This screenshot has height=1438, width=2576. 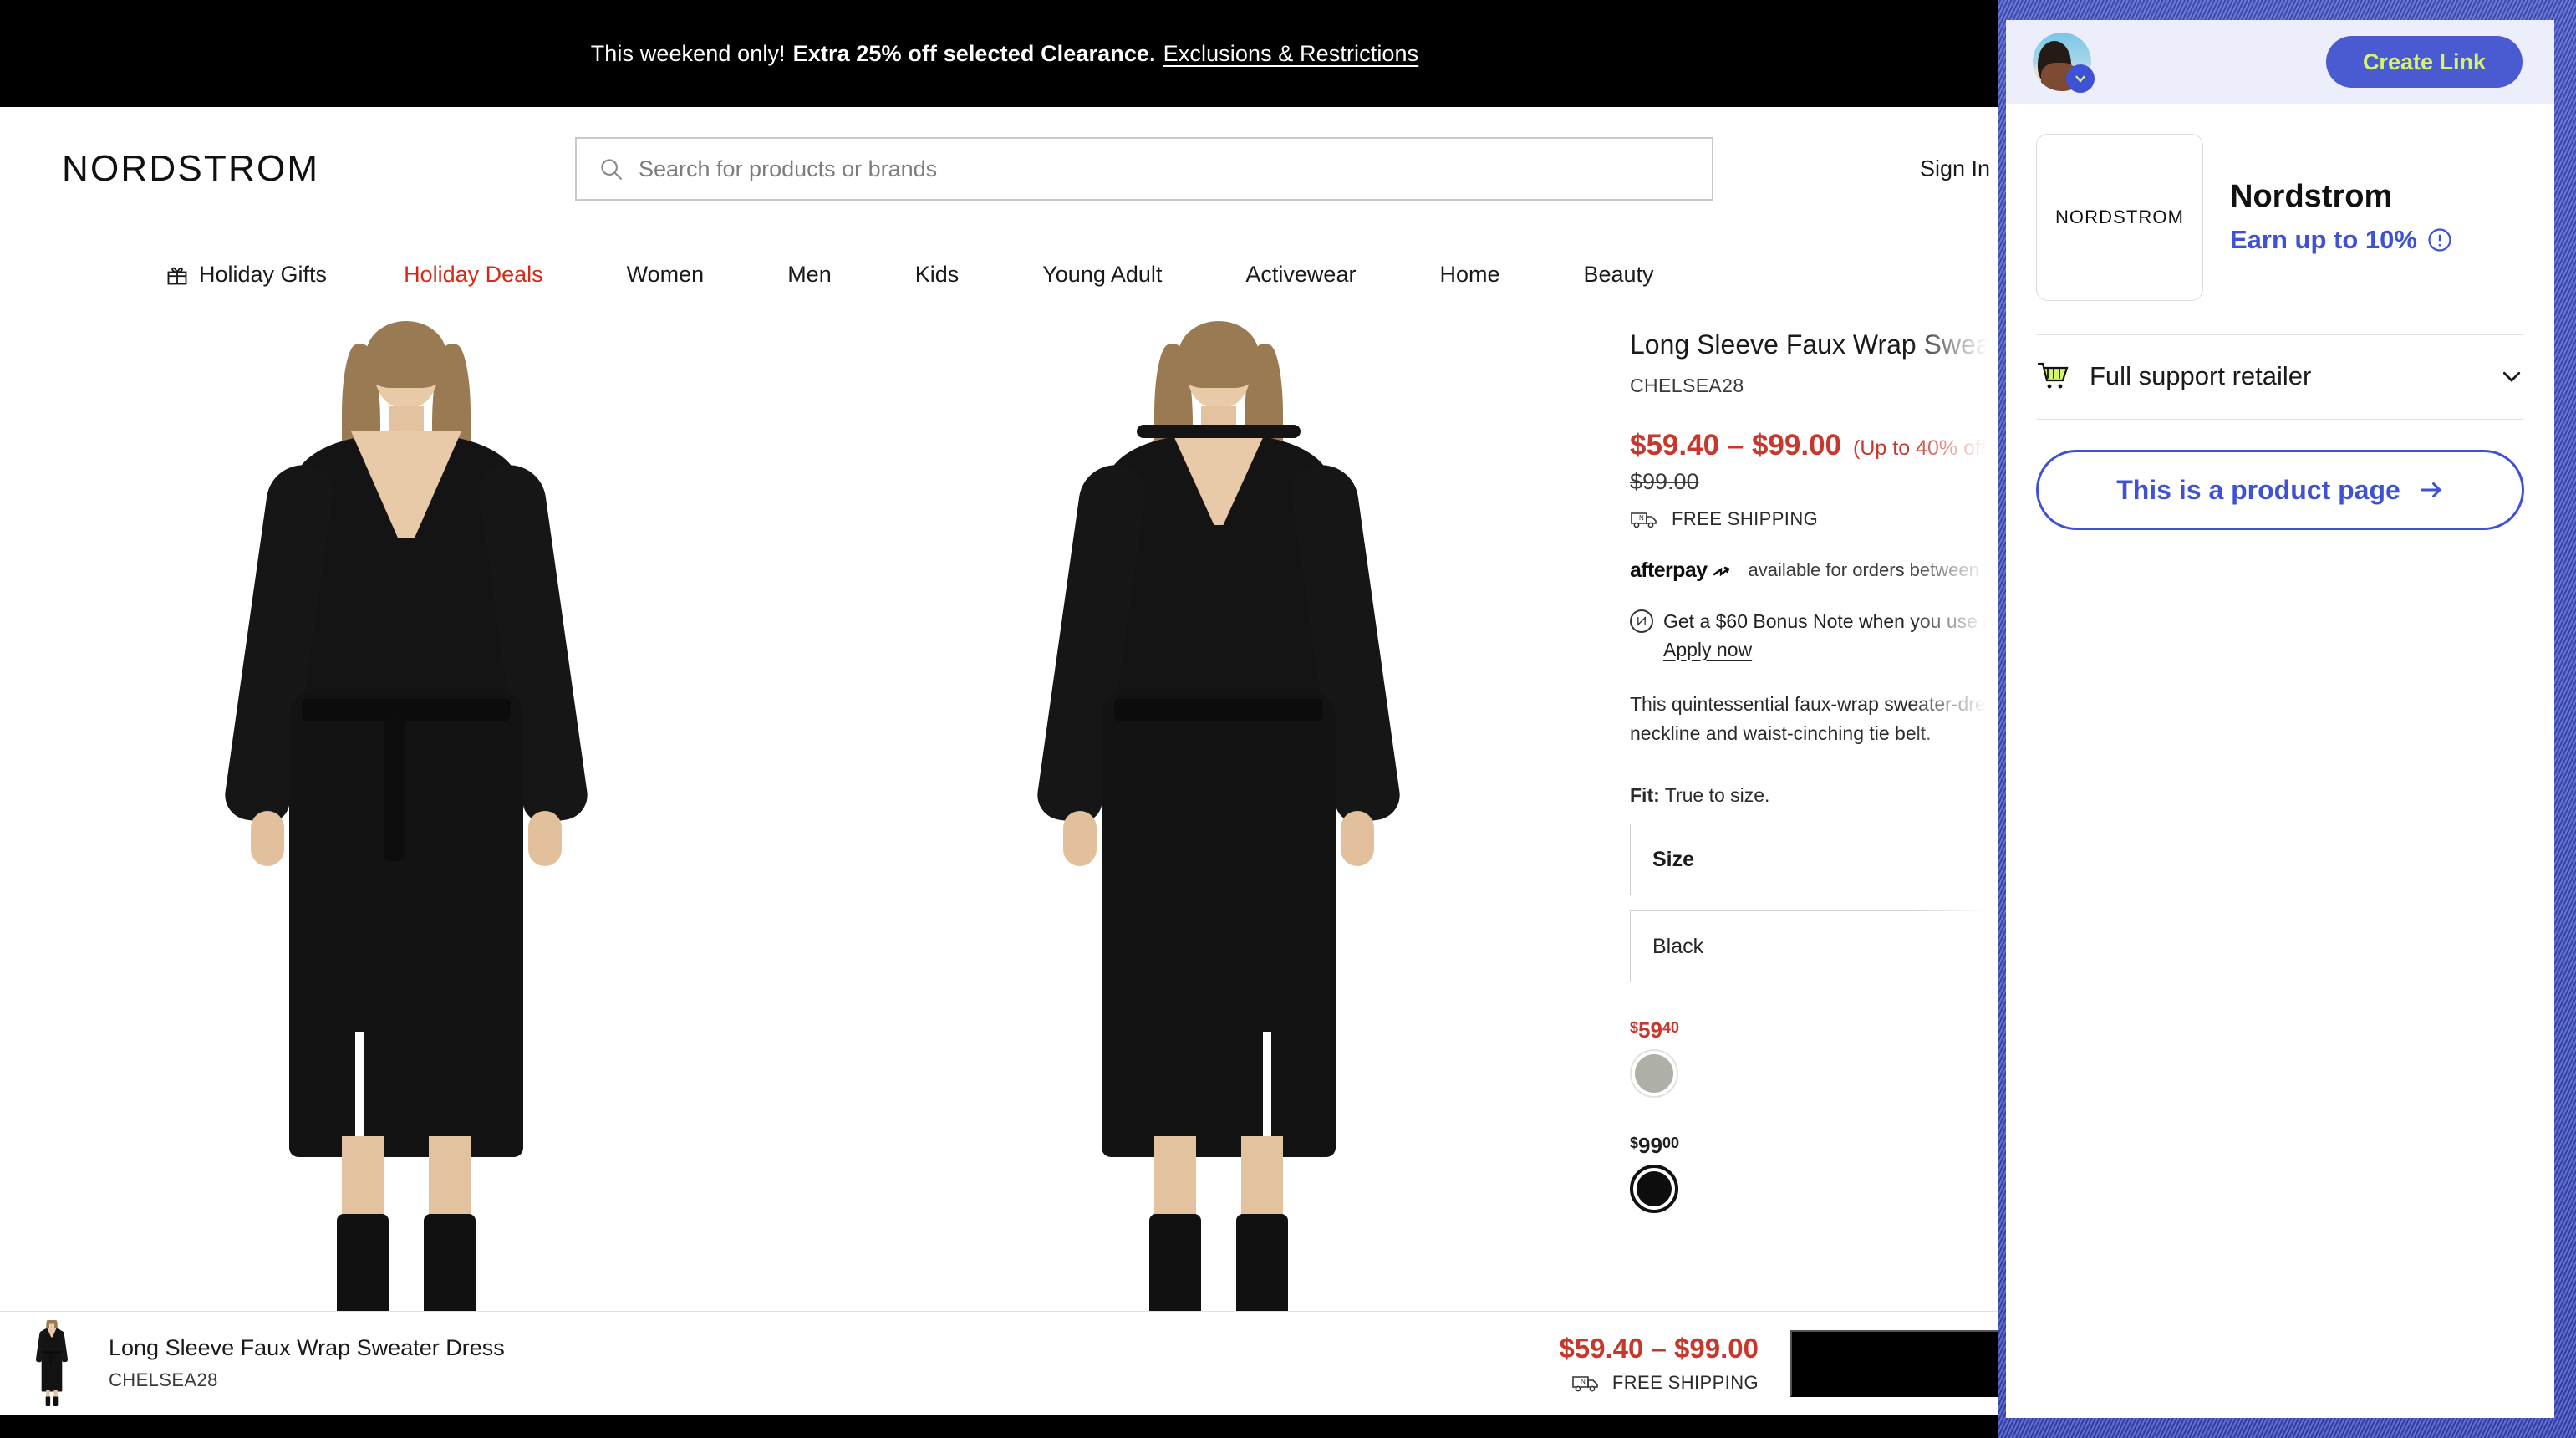 What do you see at coordinates (1836, 650) in the screenshot?
I see `apply-now-link: Apply now` at bounding box center [1836, 650].